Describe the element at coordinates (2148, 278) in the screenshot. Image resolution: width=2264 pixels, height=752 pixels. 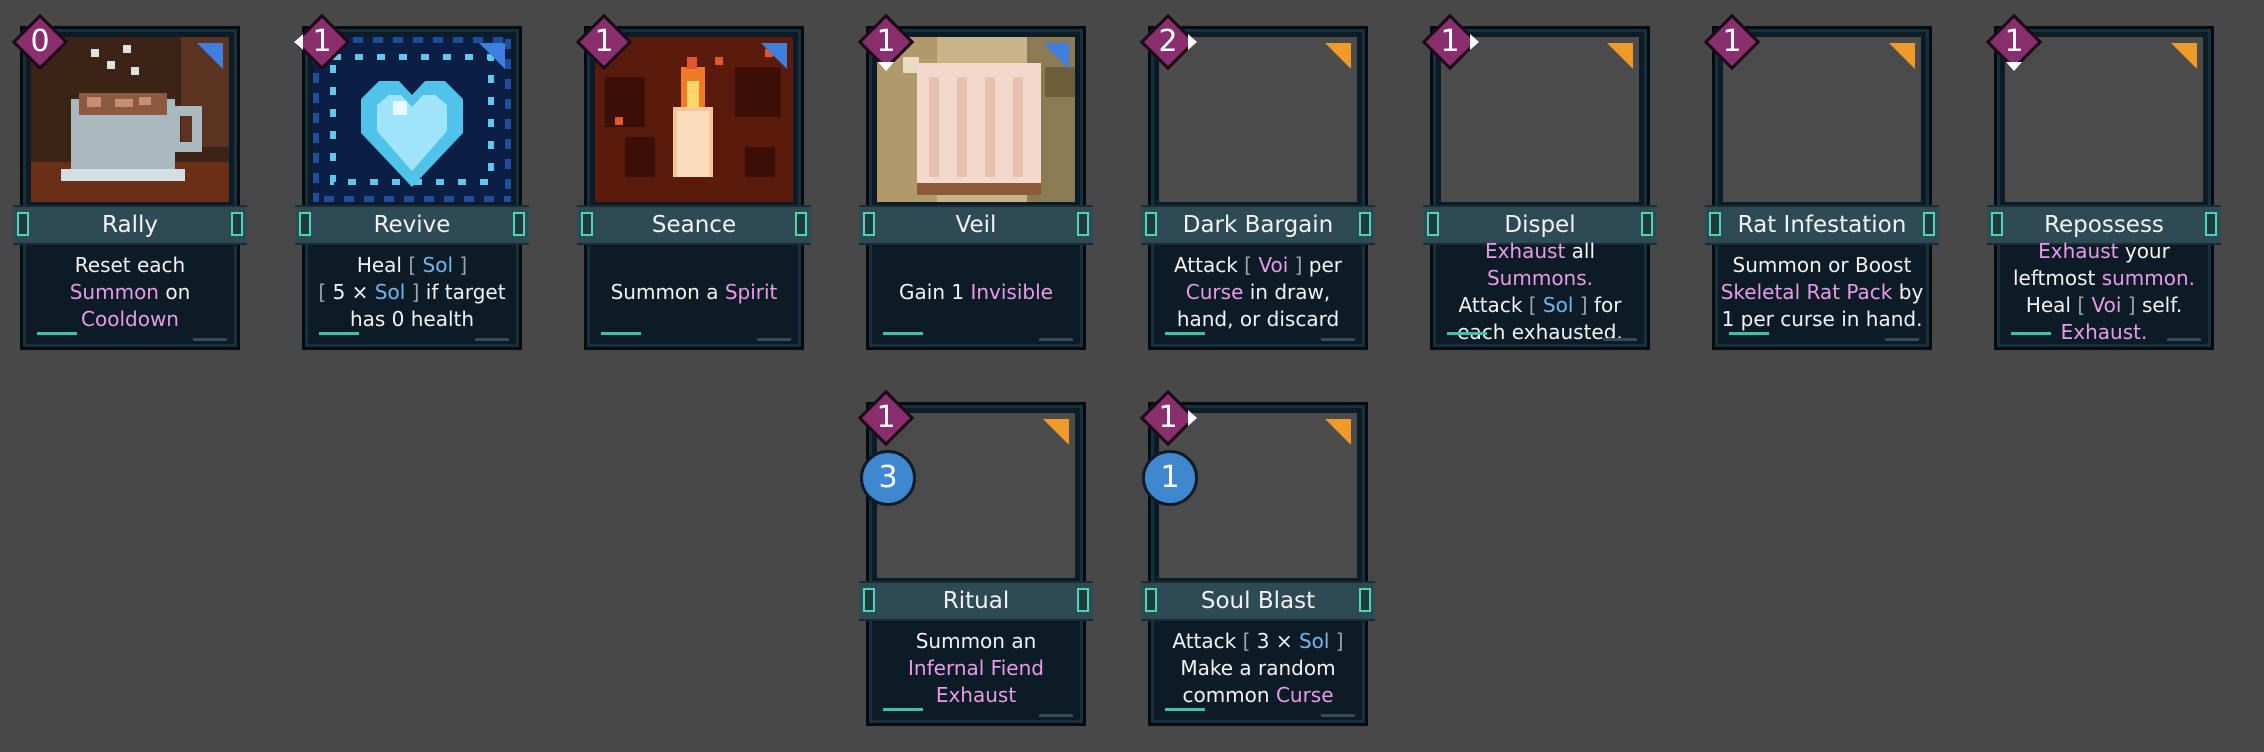
I see `keyword: summon.` at that location.